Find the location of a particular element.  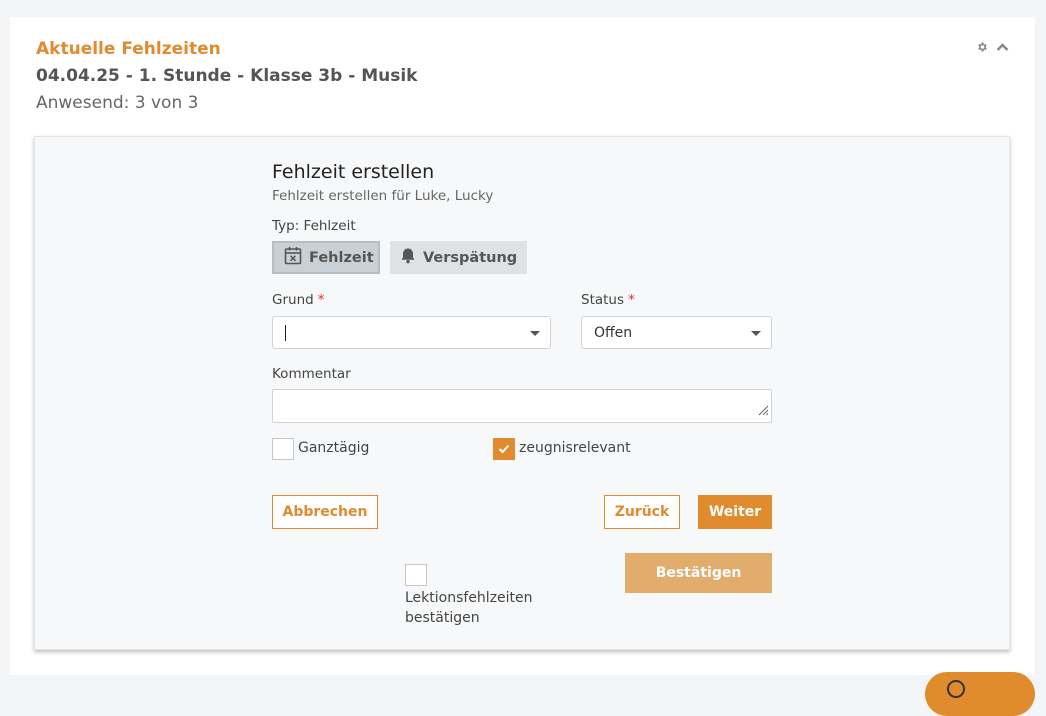

lektionsfehlzeiten-label: Lektionsfehlzeiten bestätigen is located at coordinates (469, 608).